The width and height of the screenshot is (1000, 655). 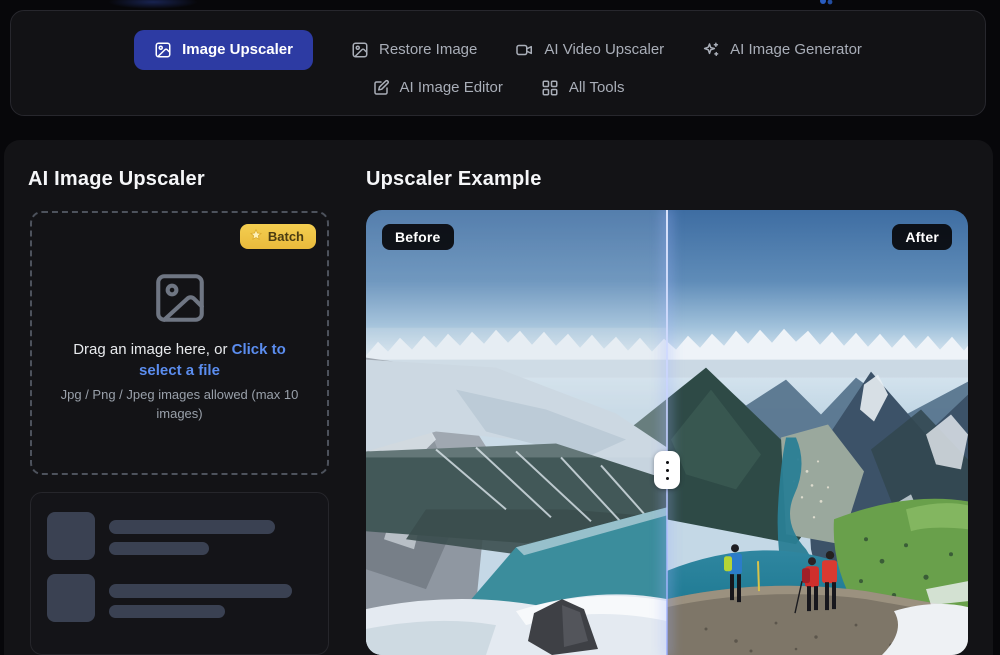 I want to click on batch-badge: Batch, so click(x=277, y=236).